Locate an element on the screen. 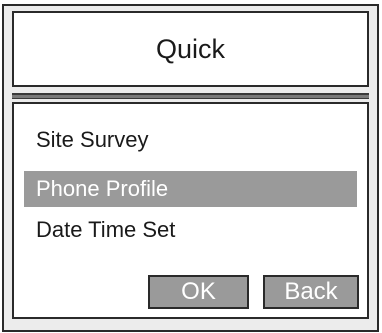  menu-item-phone-profile: Phone Profile is located at coordinates (190, 189).